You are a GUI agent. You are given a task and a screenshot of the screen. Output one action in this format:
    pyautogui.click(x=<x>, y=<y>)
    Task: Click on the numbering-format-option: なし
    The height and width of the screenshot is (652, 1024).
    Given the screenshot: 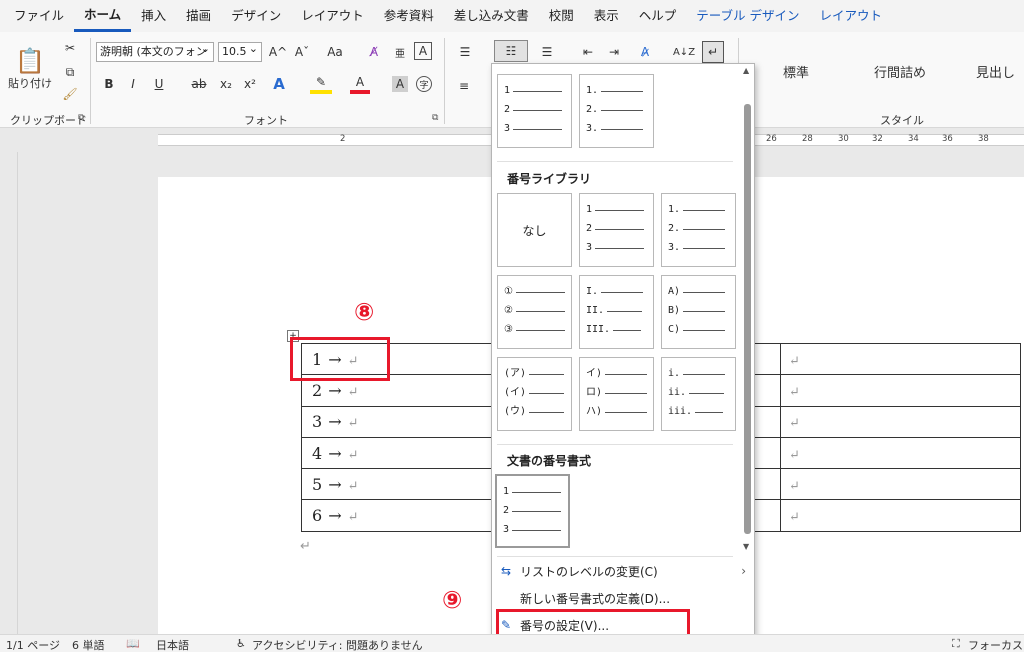 What is the action you would take?
    pyautogui.click(x=534, y=230)
    